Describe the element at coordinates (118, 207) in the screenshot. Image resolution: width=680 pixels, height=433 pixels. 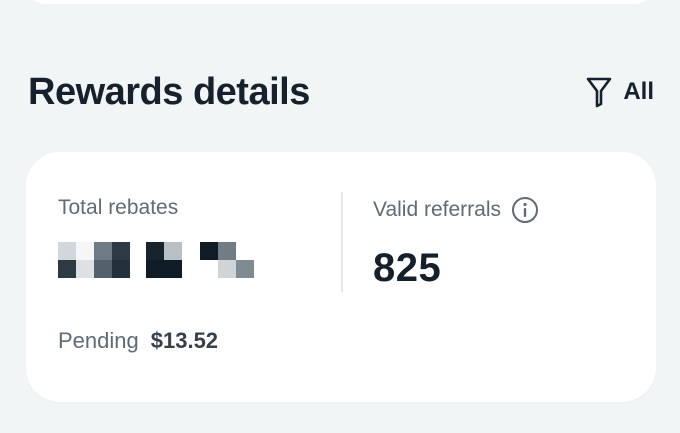
I see `total-rebates-label: Total rebates` at that location.